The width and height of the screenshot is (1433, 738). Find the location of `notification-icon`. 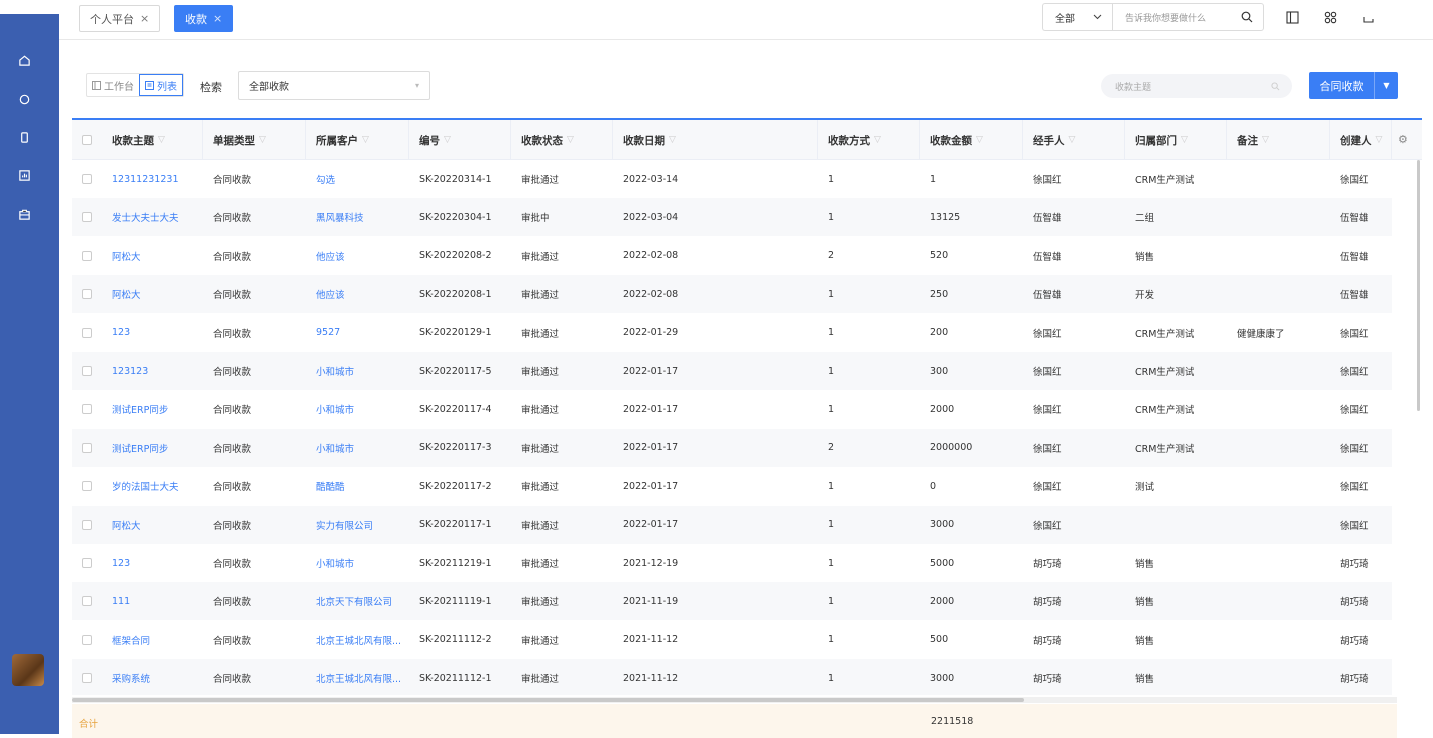

notification-icon is located at coordinates (1368, 17).